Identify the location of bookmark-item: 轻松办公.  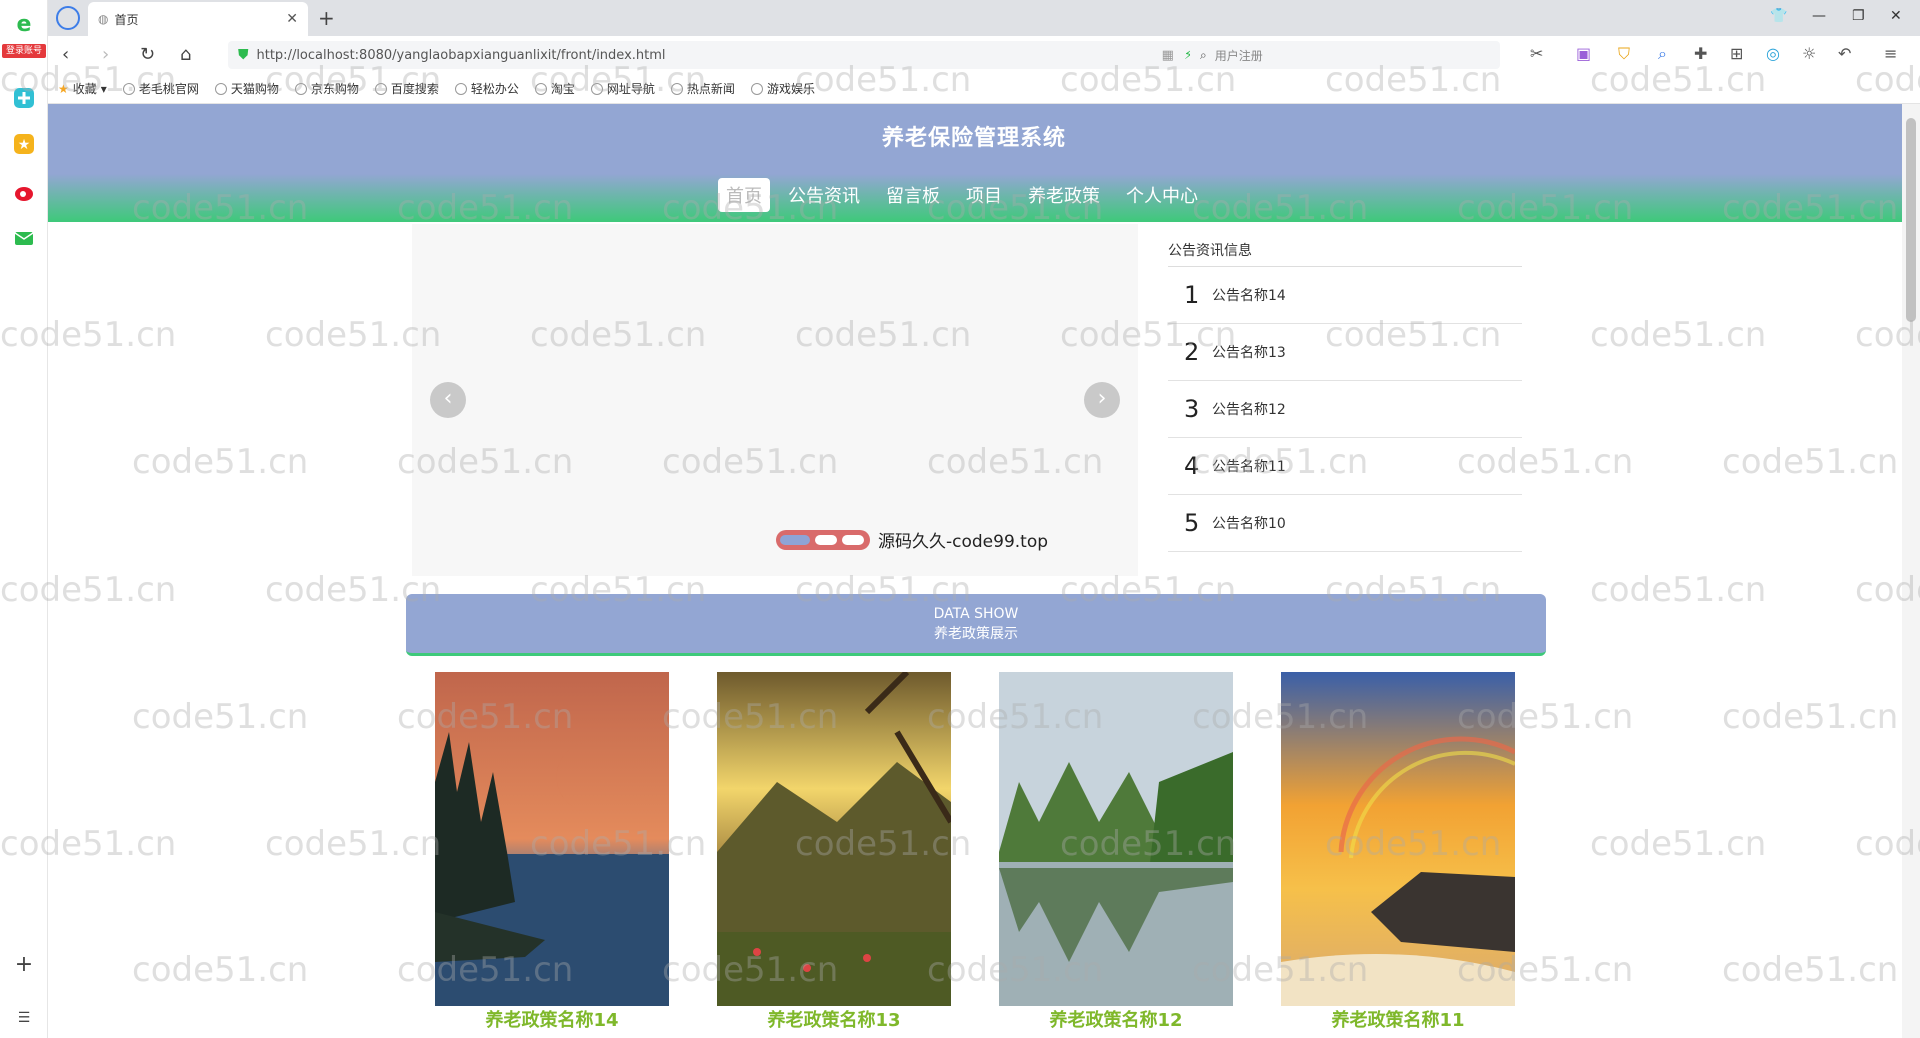
(486, 88).